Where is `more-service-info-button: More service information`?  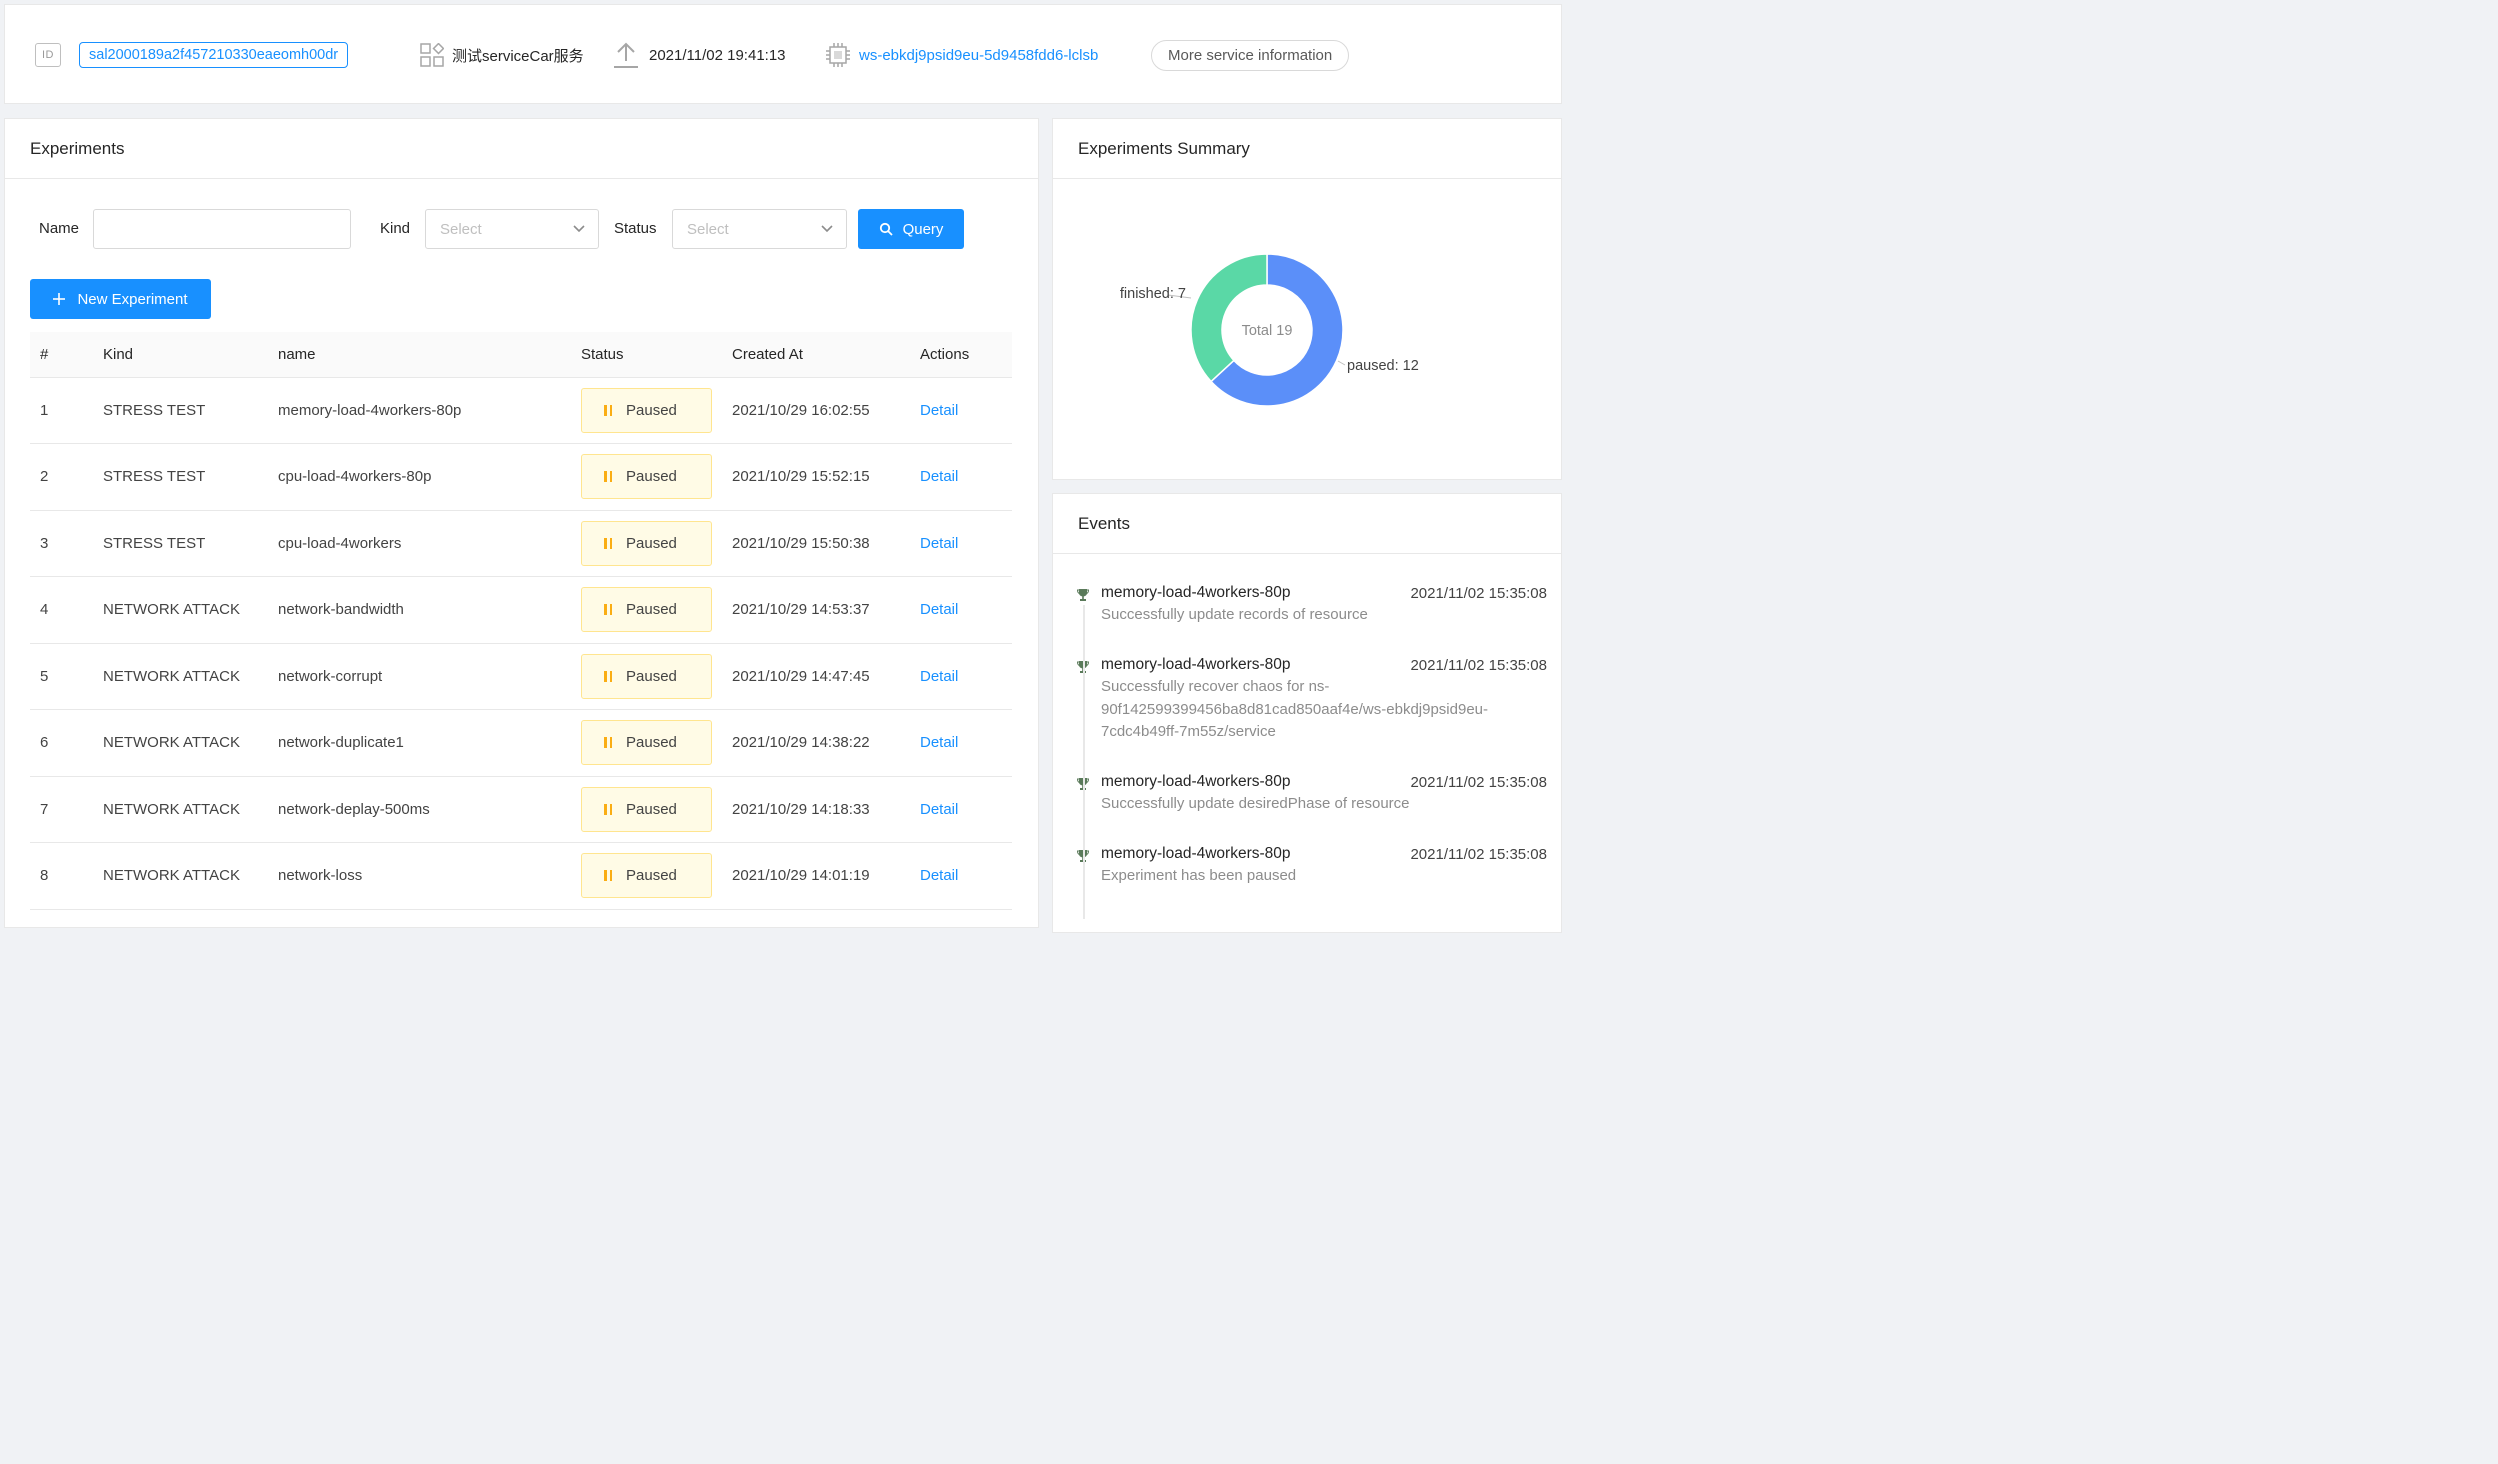
more-service-info-button: More service information is located at coordinates (1250, 55).